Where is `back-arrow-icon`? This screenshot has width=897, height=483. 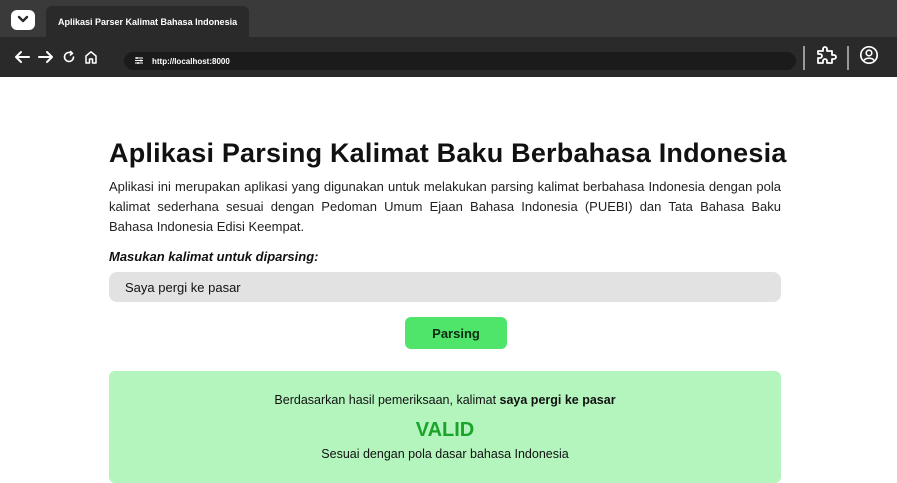 back-arrow-icon is located at coordinates (22, 57).